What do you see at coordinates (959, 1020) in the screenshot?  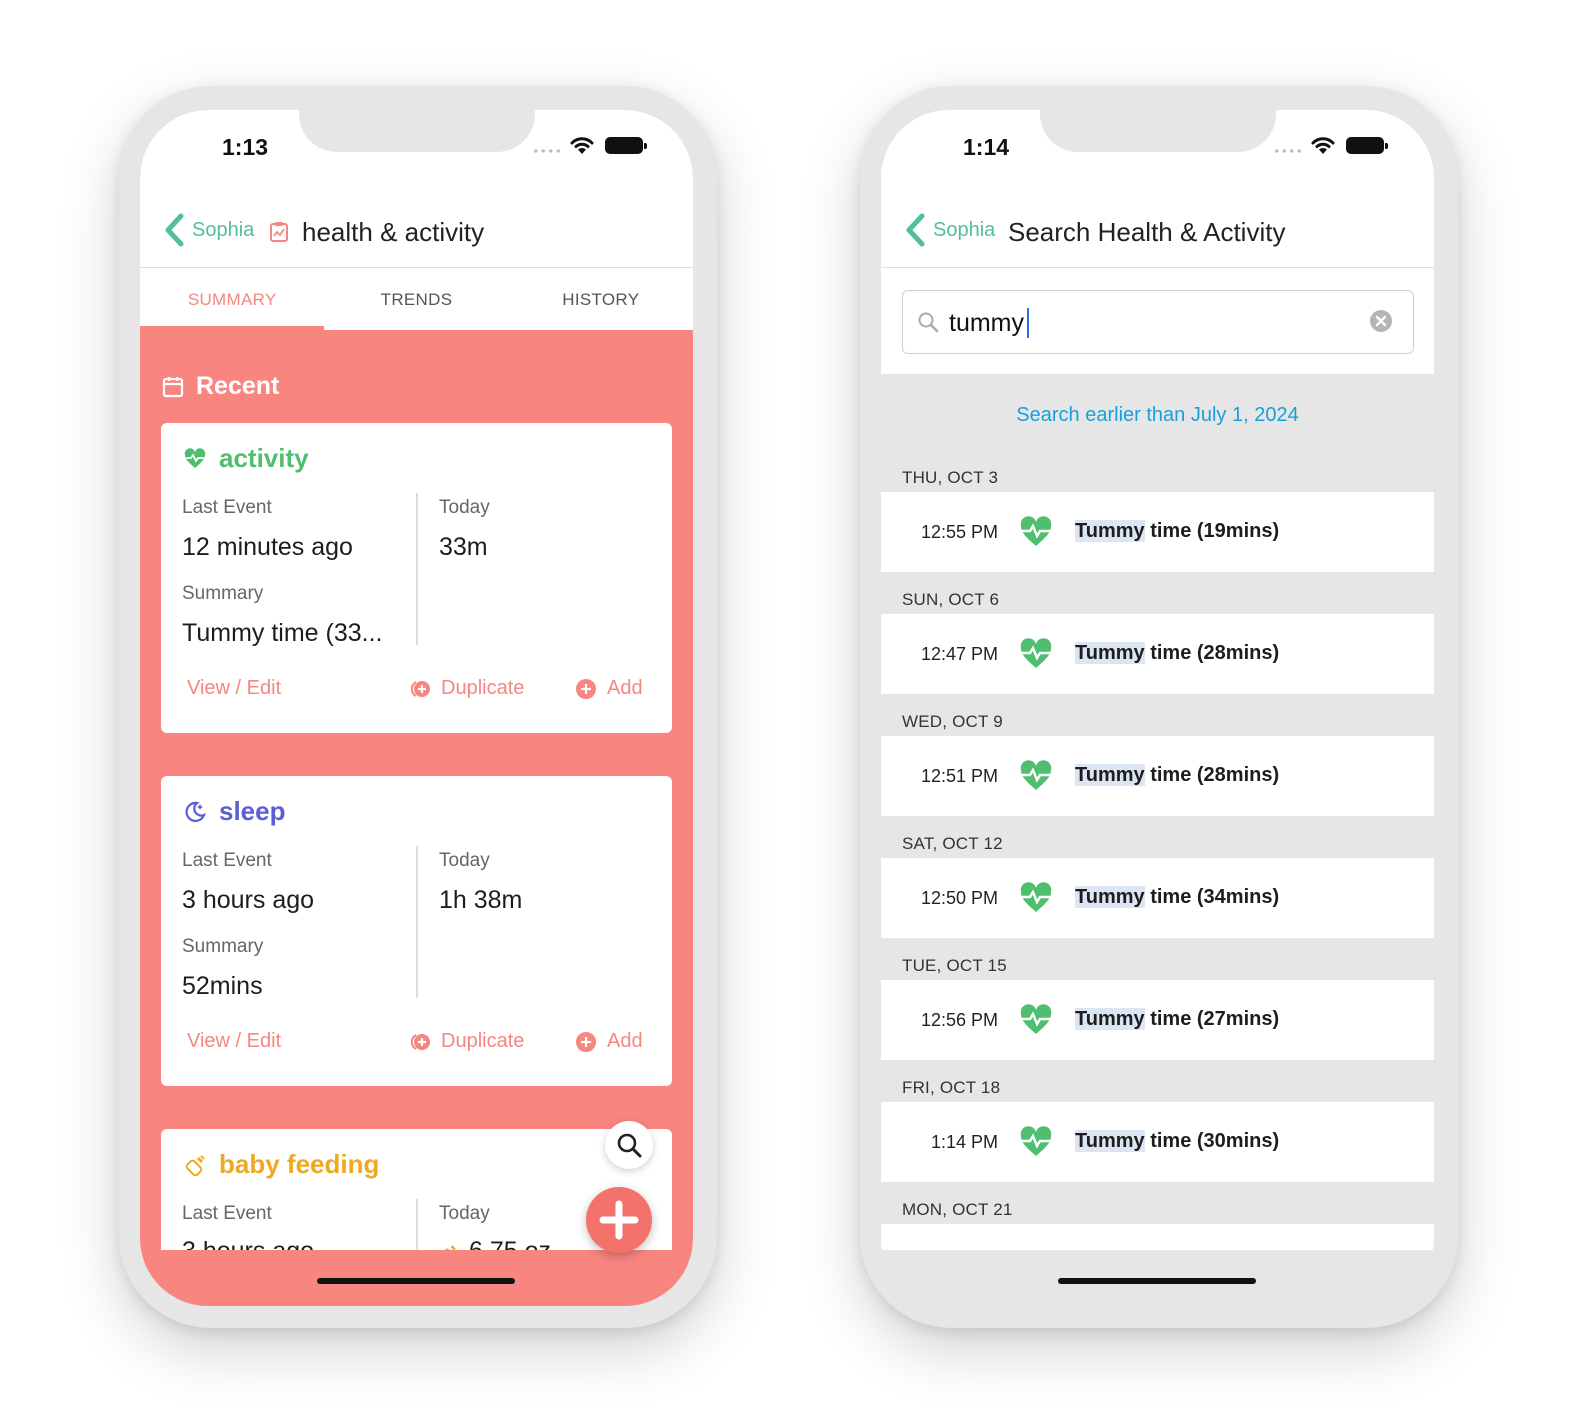 I see `result-time: 12:56 PM` at bounding box center [959, 1020].